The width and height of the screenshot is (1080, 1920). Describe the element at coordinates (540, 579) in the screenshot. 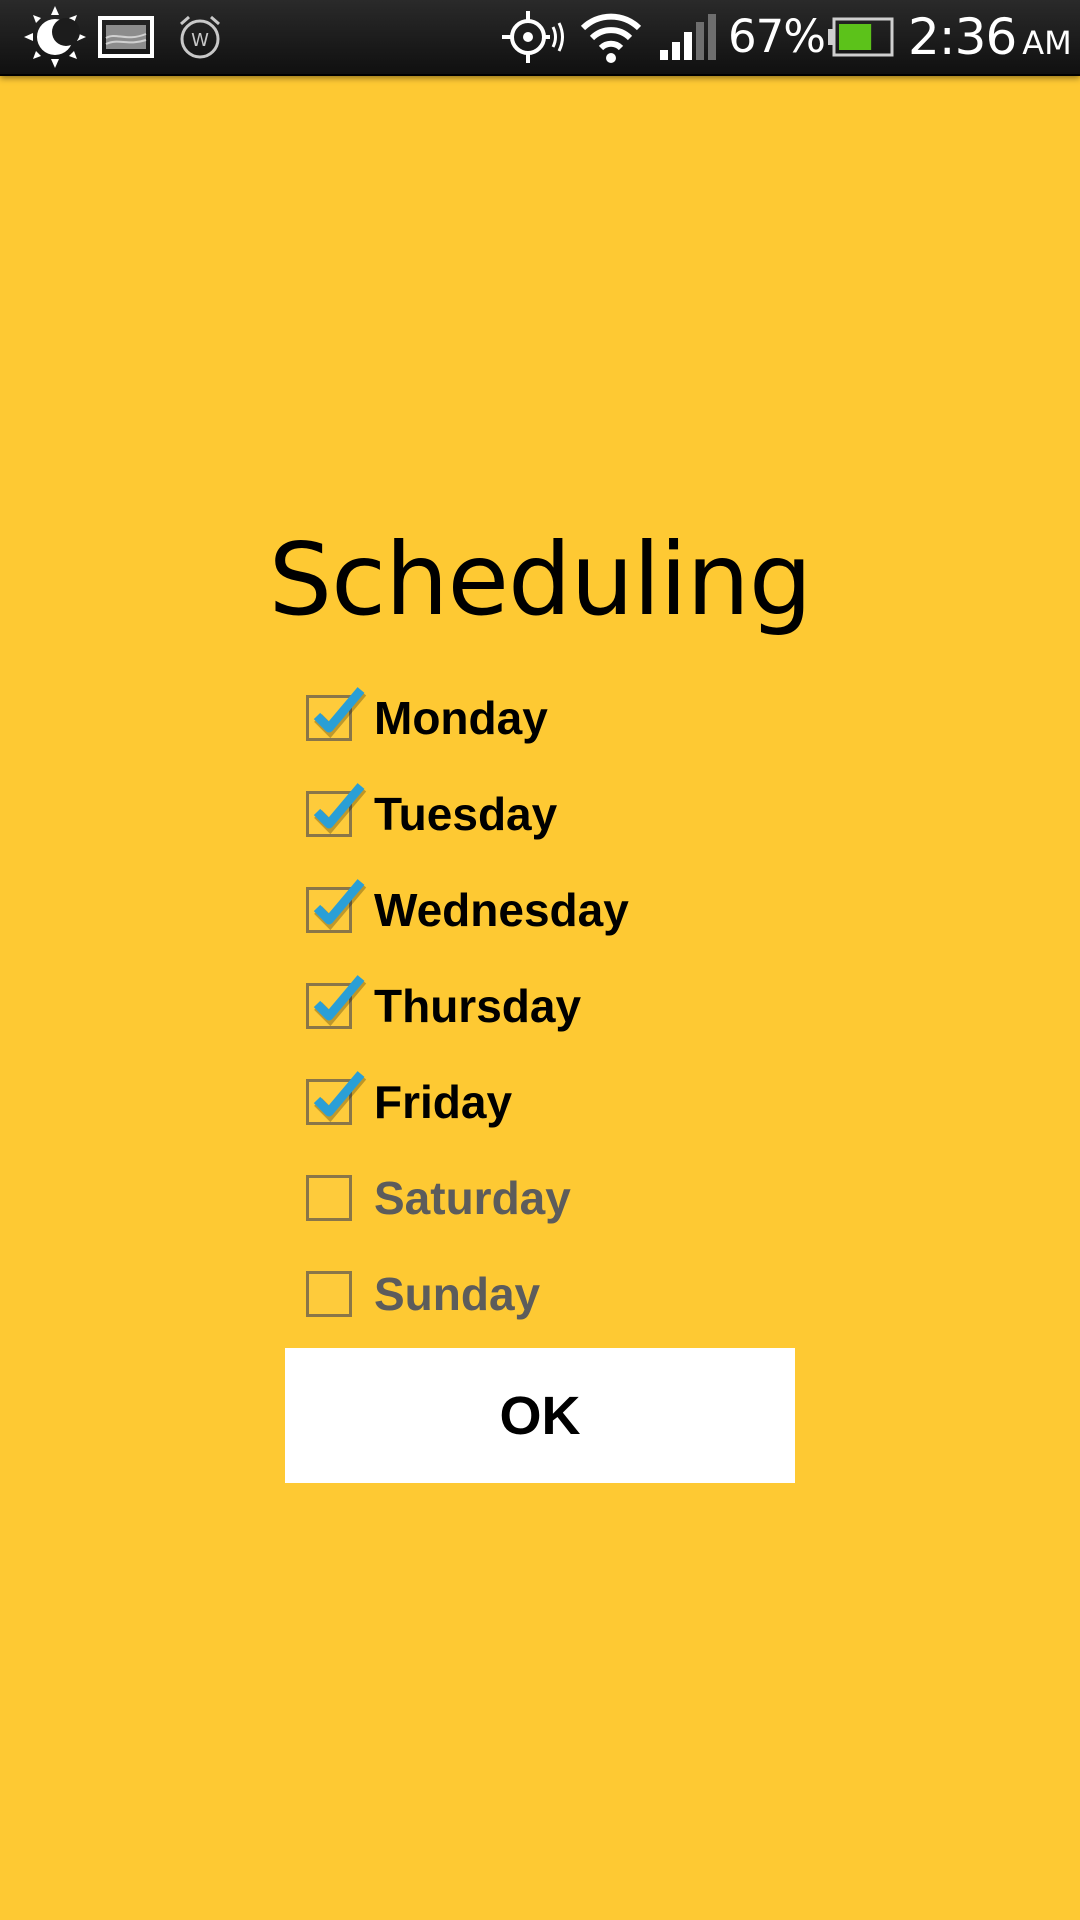

I see `page-title: Scheduling` at that location.